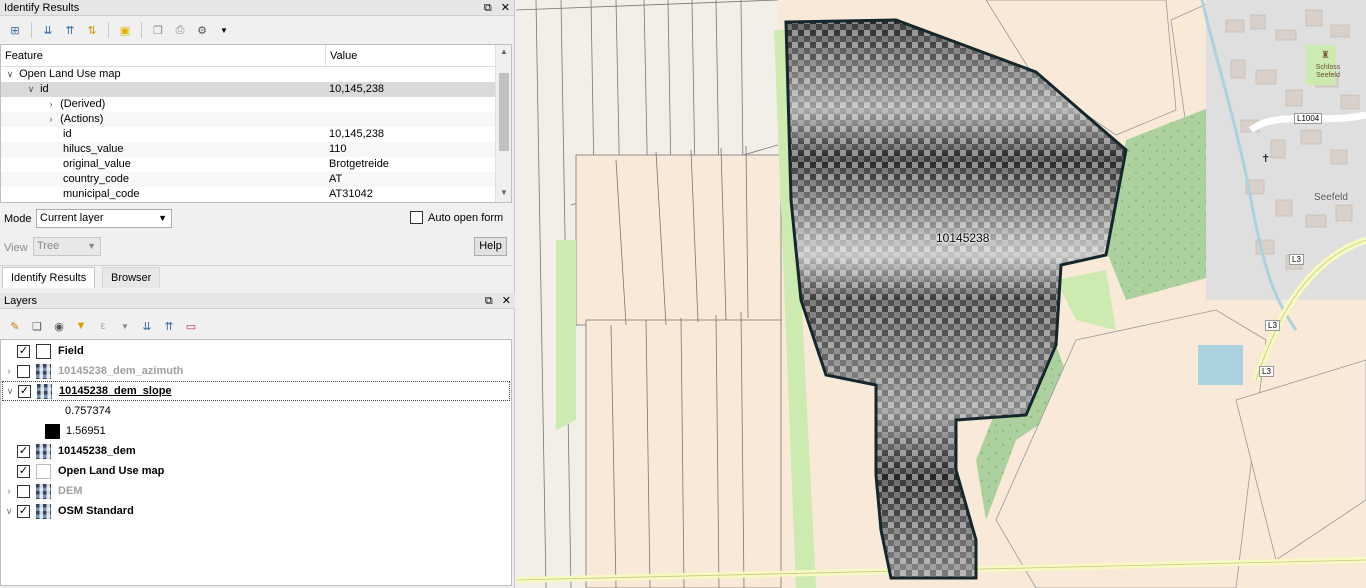 Image resolution: width=1366 pixels, height=588 pixels. What do you see at coordinates (504, 112) in the screenshot?
I see `scroll-thumb` at bounding box center [504, 112].